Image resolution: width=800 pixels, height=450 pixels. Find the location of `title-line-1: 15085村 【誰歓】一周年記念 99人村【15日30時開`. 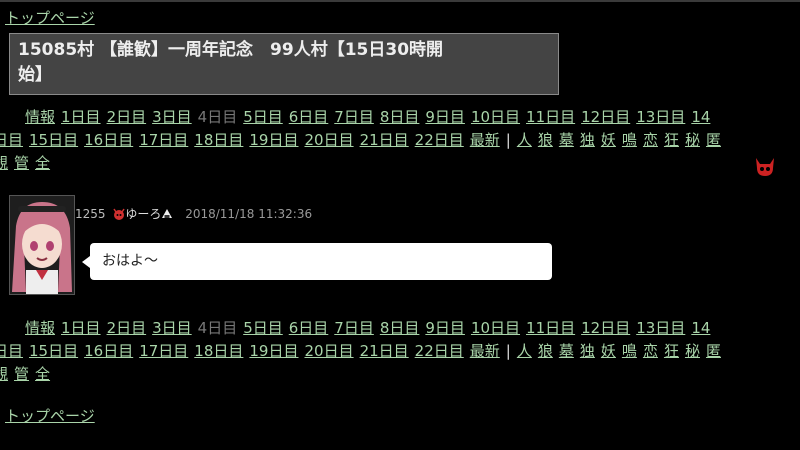

title-line-1: 15085村 【誰歓】一周年記念 99人村【15日30時開 is located at coordinates (231, 50).